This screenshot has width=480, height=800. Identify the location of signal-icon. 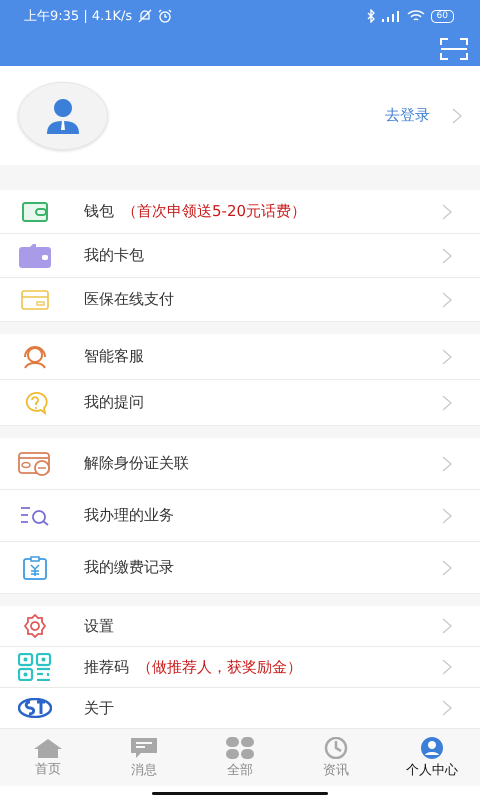
(390, 16).